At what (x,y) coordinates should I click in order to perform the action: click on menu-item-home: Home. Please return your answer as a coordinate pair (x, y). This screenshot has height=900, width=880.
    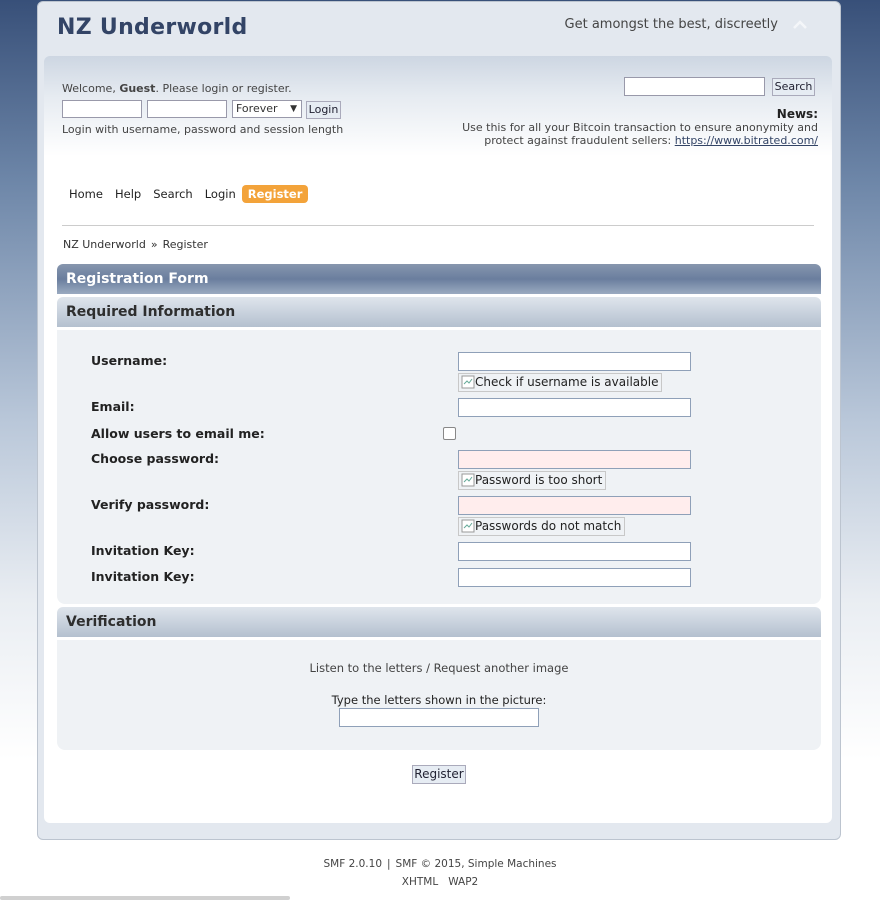
    Looking at the image, I should click on (86, 194).